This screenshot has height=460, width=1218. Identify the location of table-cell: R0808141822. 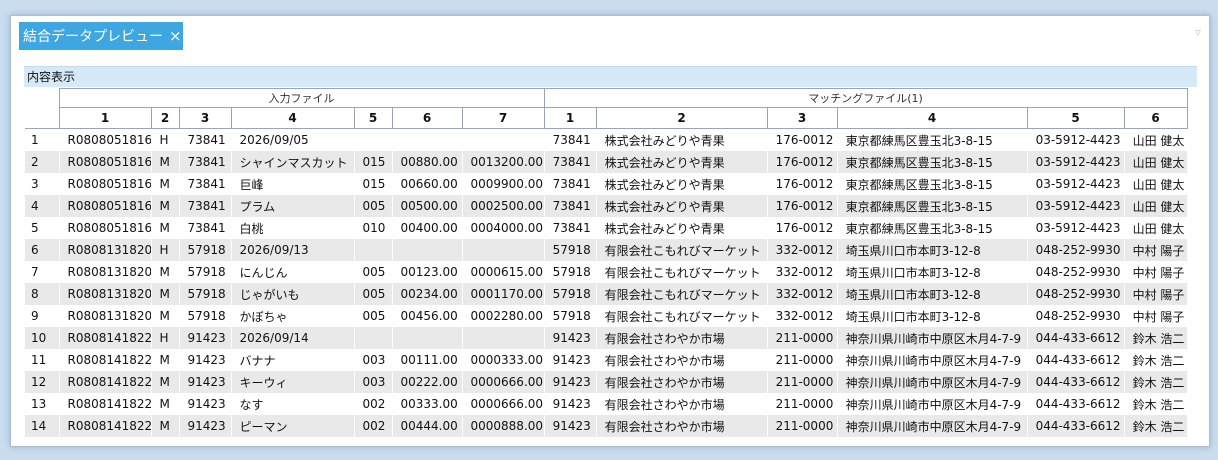
(105, 426).